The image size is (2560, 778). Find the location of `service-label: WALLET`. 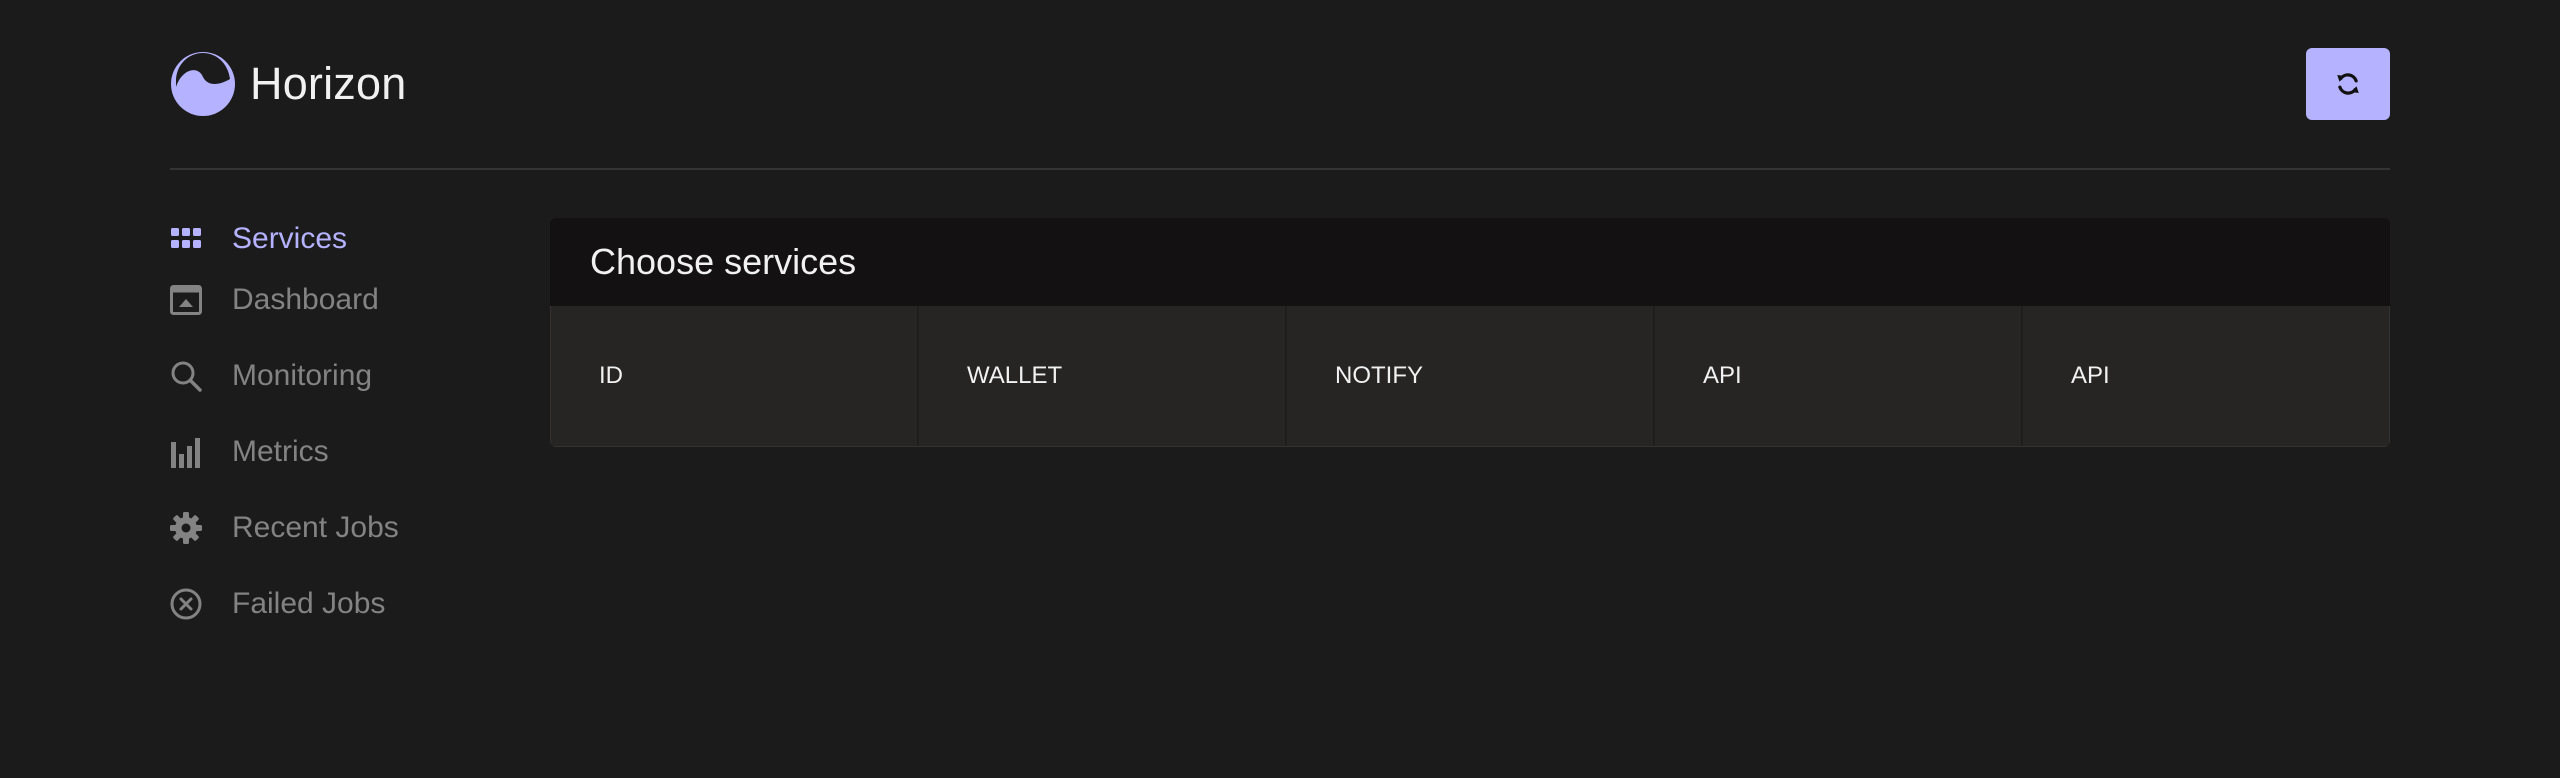

service-label: WALLET is located at coordinates (1015, 375).